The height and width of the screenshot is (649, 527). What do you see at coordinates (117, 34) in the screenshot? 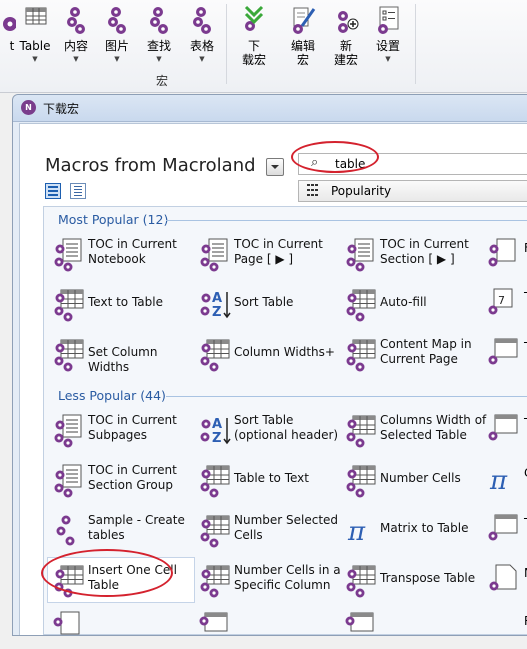
I see `ribbon-button-image: 图片 ▼` at bounding box center [117, 34].